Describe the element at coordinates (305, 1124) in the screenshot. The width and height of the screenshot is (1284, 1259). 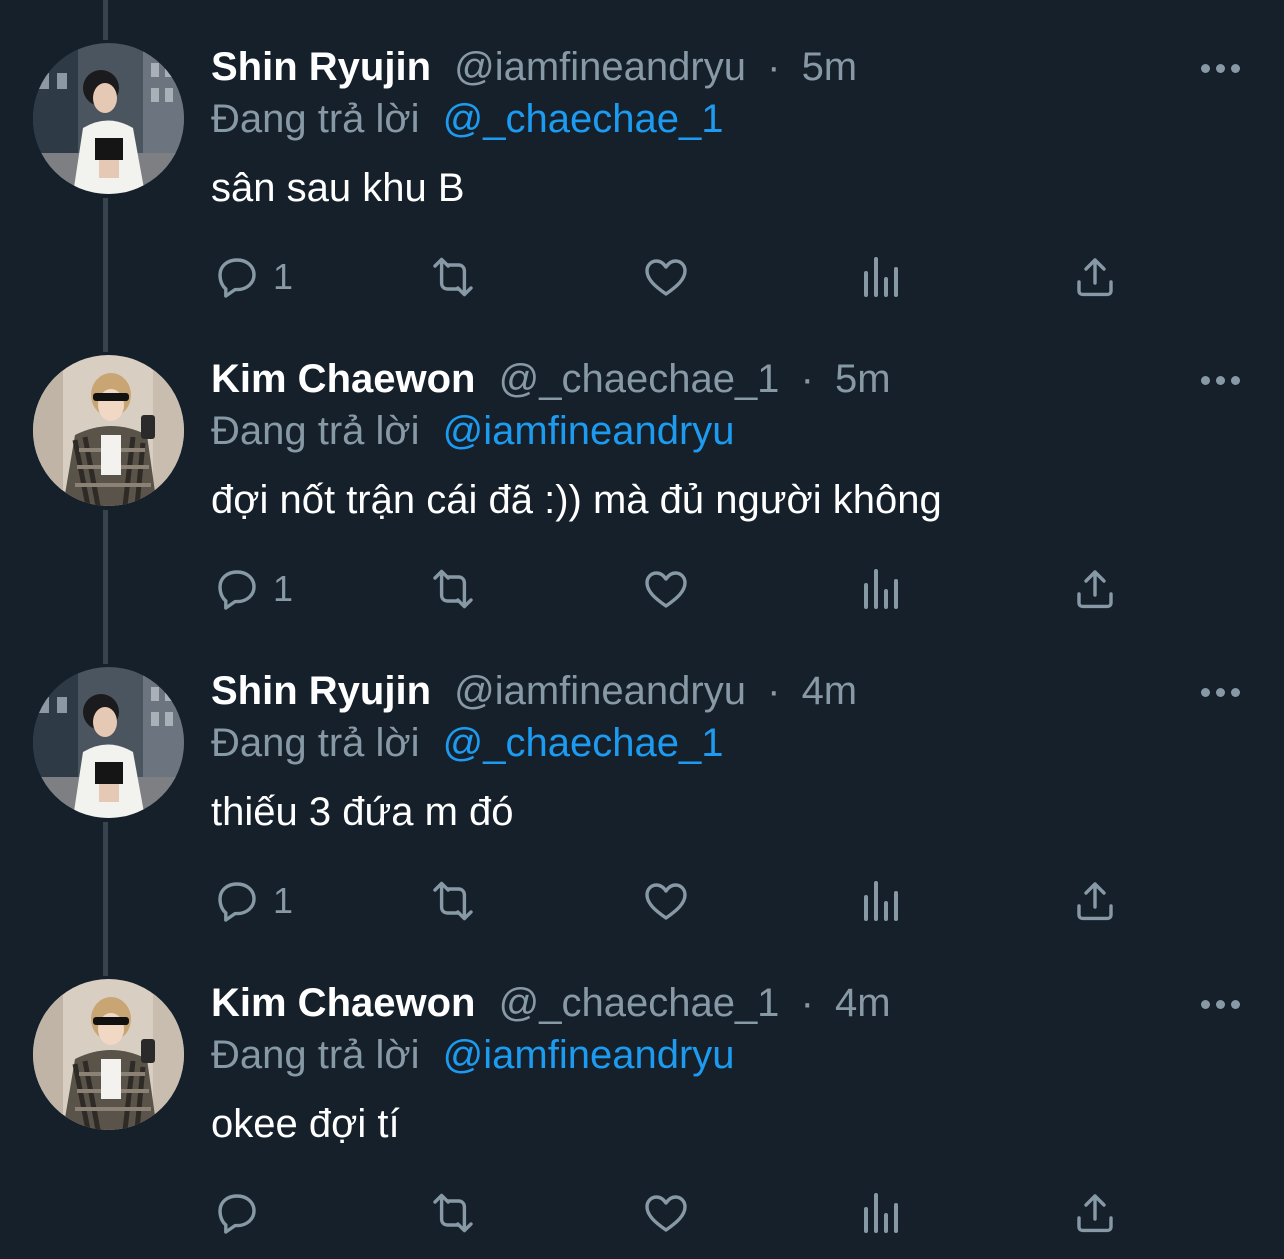
I see `tweet-text: okee đợi tí` at that location.